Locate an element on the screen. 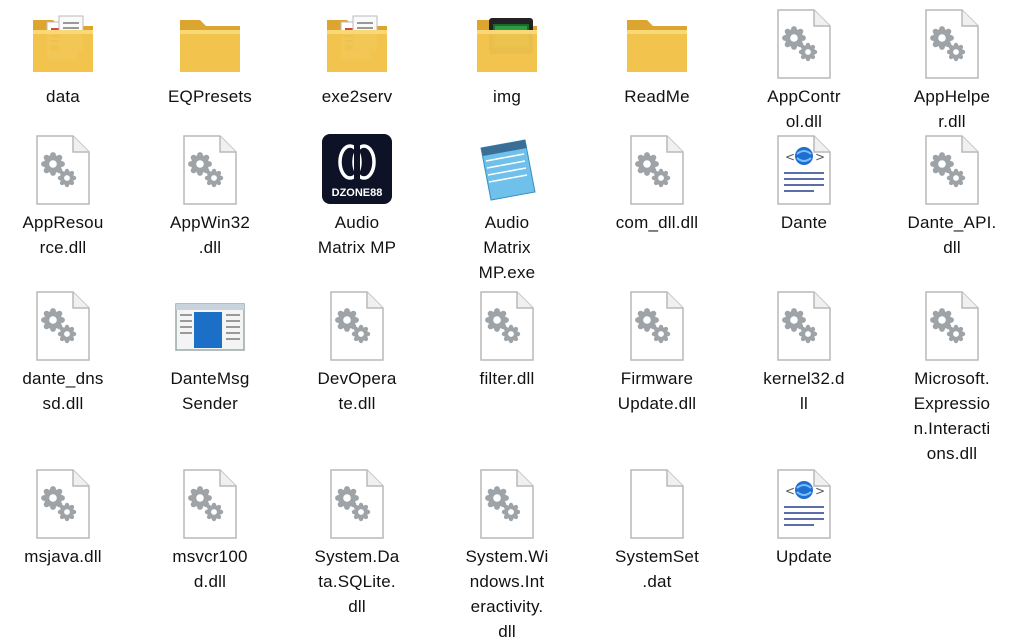 Image resolution: width=1010 pixels, height=644 pixels. file-item-label-line: Update.dll is located at coordinates (657, 403).